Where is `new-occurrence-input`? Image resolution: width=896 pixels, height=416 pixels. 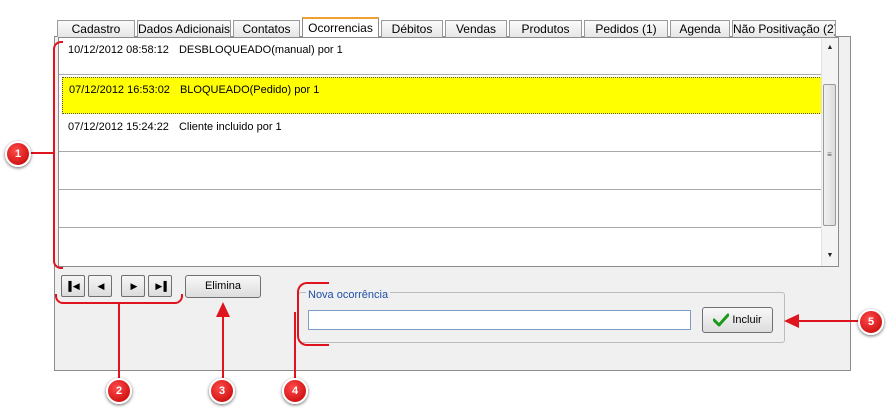
new-occurrence-input is located at coordinates (499, 320).